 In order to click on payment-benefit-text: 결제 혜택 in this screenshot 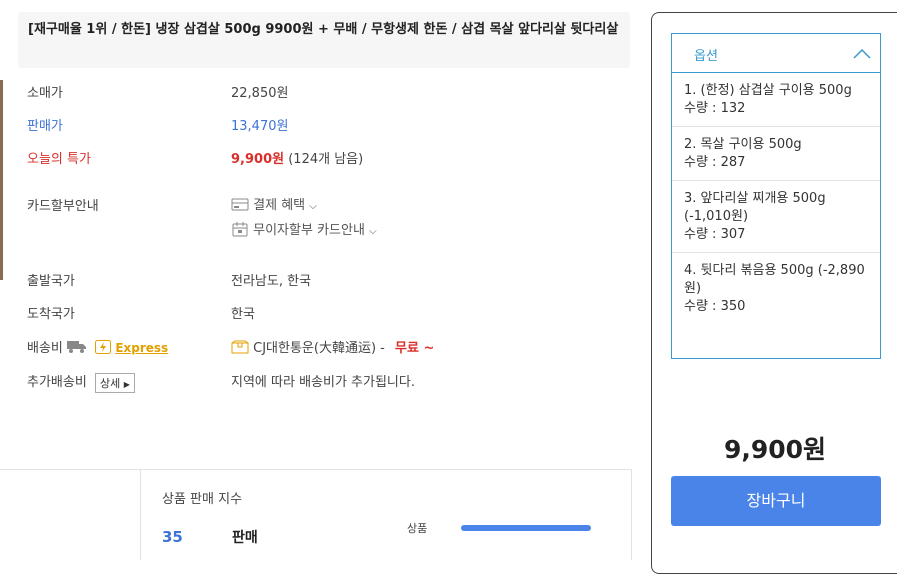, I will do `click(279, 205)`.